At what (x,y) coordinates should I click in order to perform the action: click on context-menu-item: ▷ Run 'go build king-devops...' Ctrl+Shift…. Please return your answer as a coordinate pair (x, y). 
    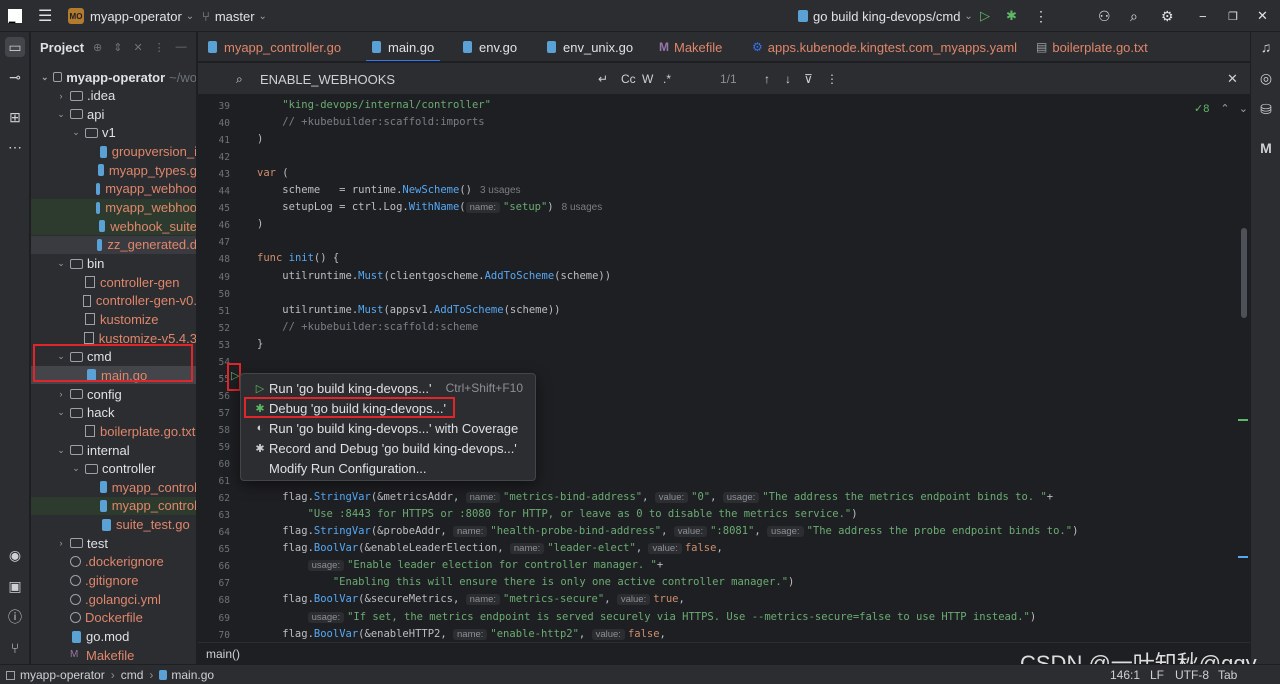
    Looking at the image, I should click on (389, 388).